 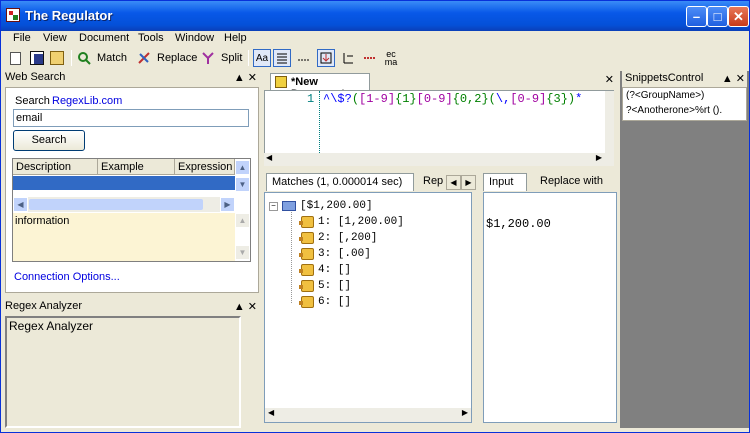 What do you see at coordinates (503, 99) in the screenshot?
I see `regex-token: \,` at bounding box center [503, 99].